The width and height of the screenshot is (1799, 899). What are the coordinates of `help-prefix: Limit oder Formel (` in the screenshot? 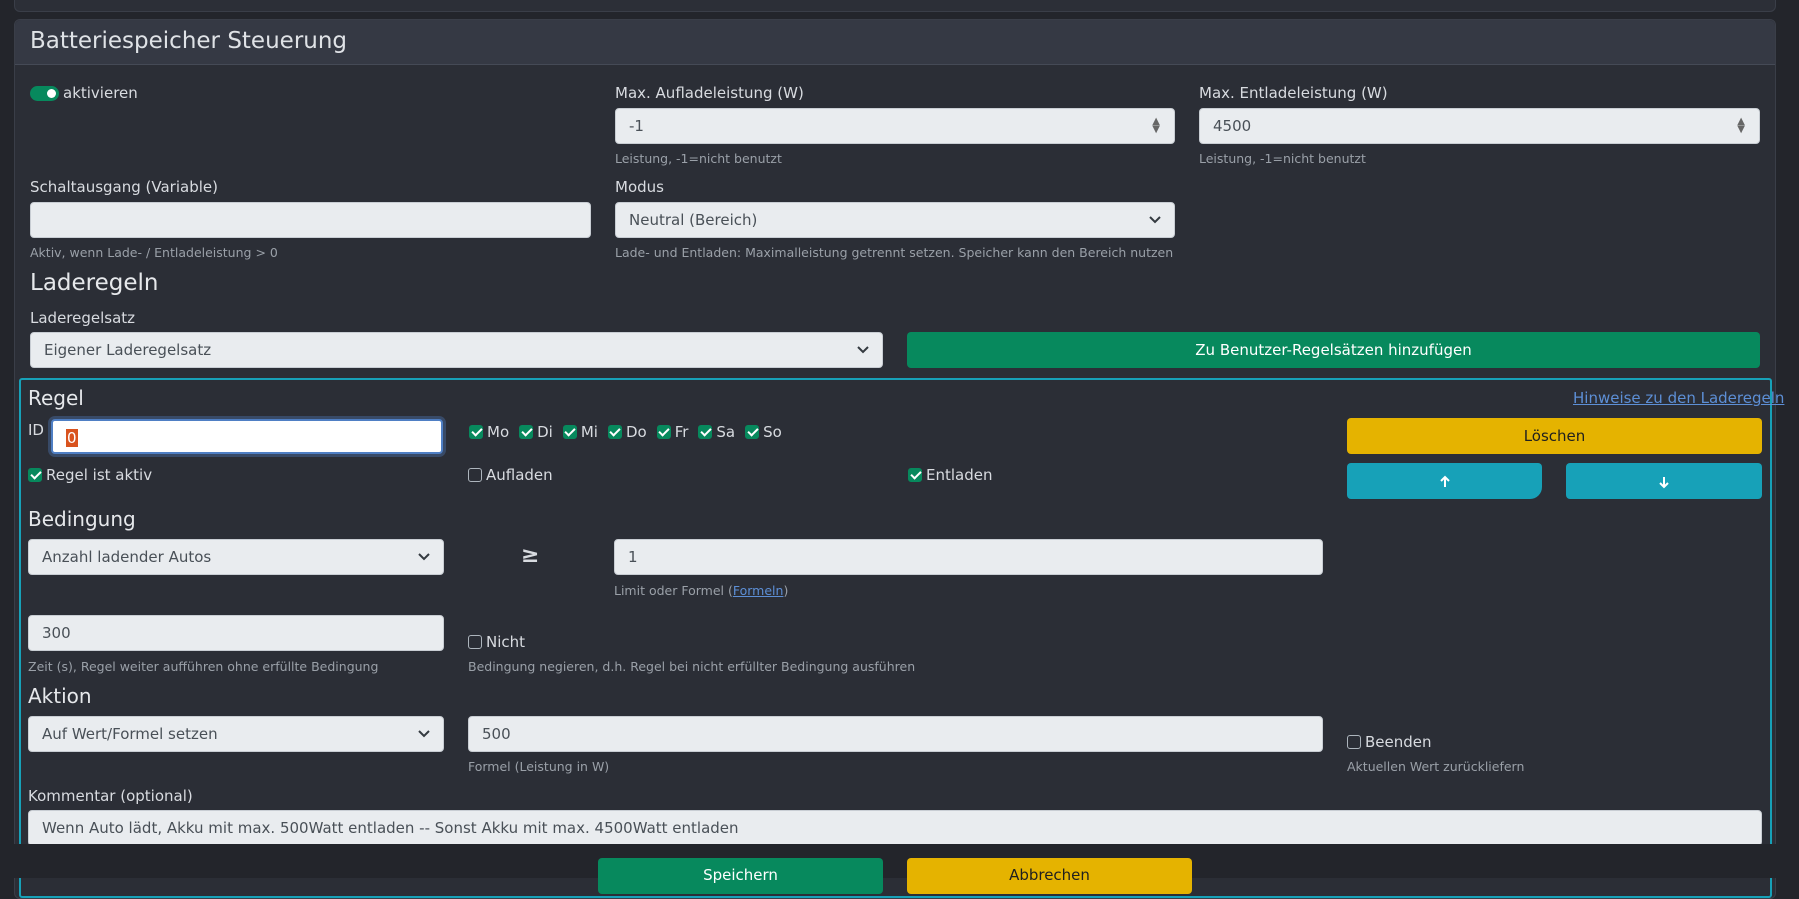 It's located at (673, 590).